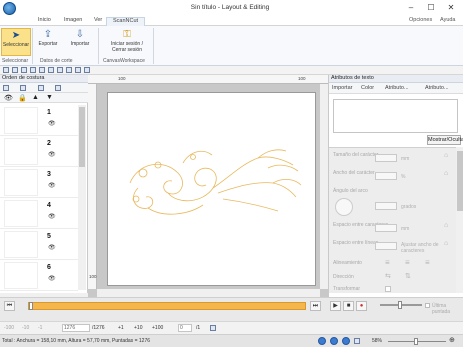  I want to click on go-to-end-button: ⏭, so click(315, 306).